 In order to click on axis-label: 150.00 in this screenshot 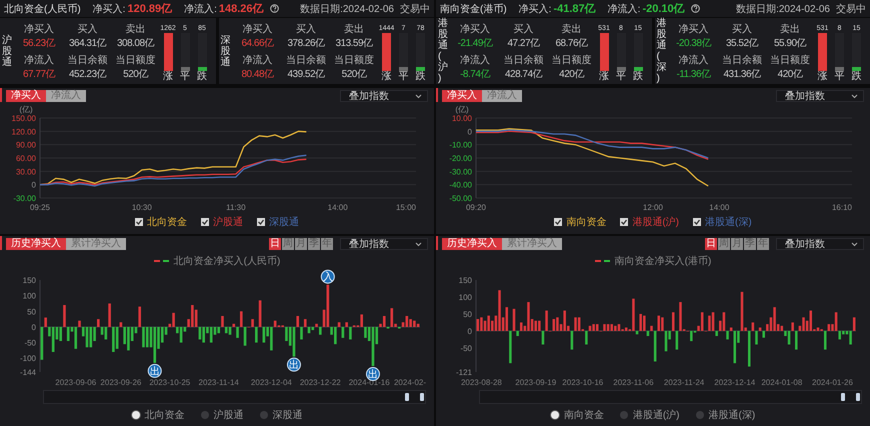, I will do `click(24, 118)`.